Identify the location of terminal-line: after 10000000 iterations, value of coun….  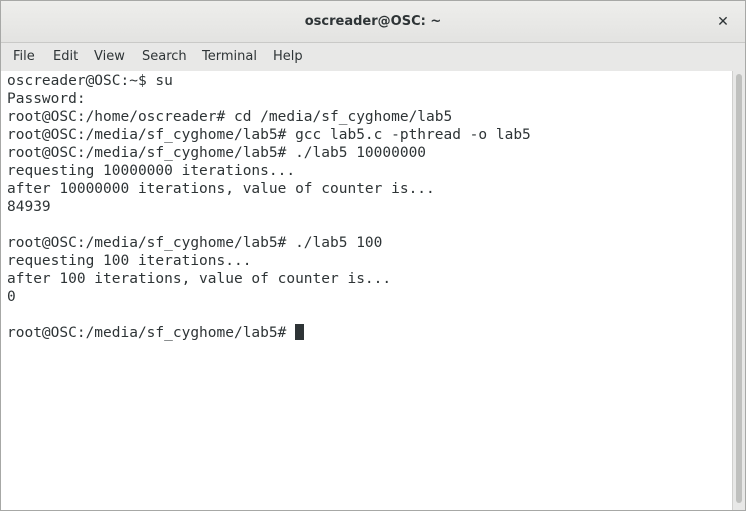
(221, 189).